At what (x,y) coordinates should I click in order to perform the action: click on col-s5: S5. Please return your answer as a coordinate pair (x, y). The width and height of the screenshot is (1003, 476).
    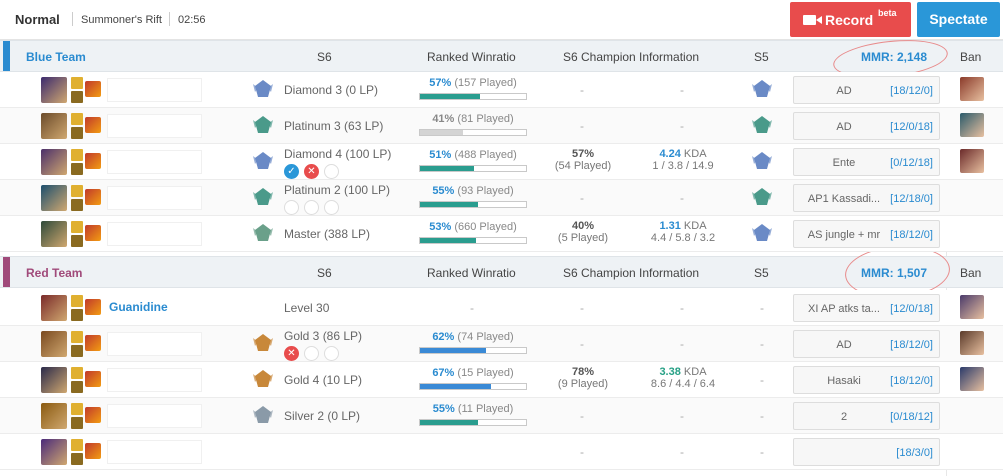
    Looking at the image, I should click on (761, 273).